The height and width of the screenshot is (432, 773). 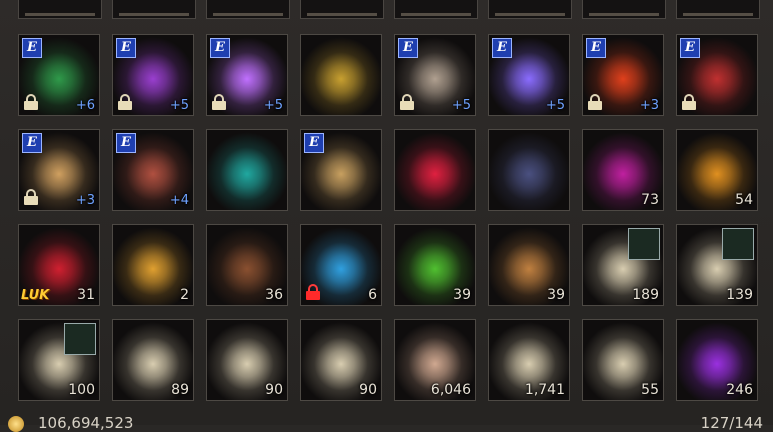 What do you see at coordinates (435, 360) in the screenshot?
I see `inventory-slot-dragon-orb: 6,046` at bounding box center [435, 360].